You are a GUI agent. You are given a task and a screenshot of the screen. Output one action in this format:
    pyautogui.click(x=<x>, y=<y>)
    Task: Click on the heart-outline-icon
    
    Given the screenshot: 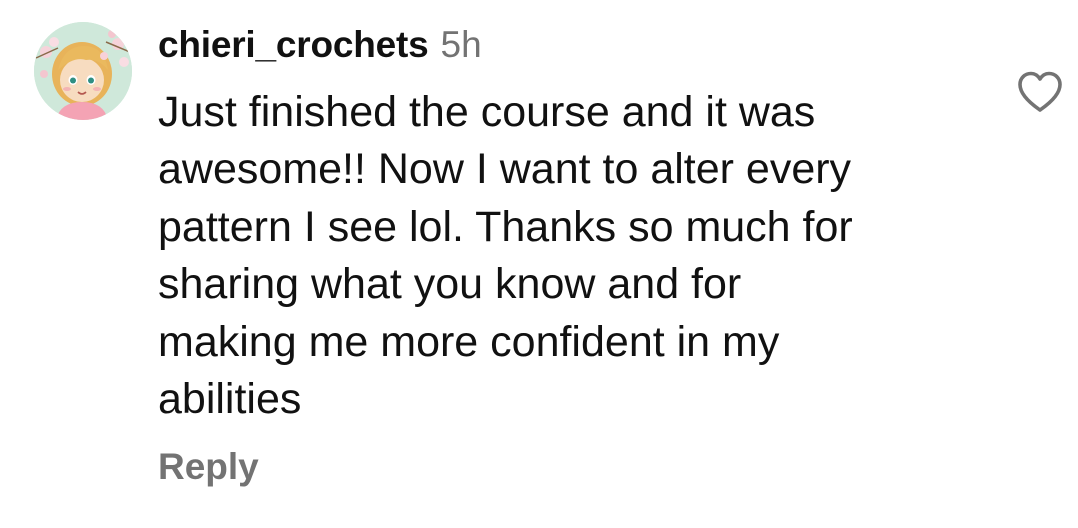 What is the action you would take?
    pyautogui.click(x=1040, y=91)
    